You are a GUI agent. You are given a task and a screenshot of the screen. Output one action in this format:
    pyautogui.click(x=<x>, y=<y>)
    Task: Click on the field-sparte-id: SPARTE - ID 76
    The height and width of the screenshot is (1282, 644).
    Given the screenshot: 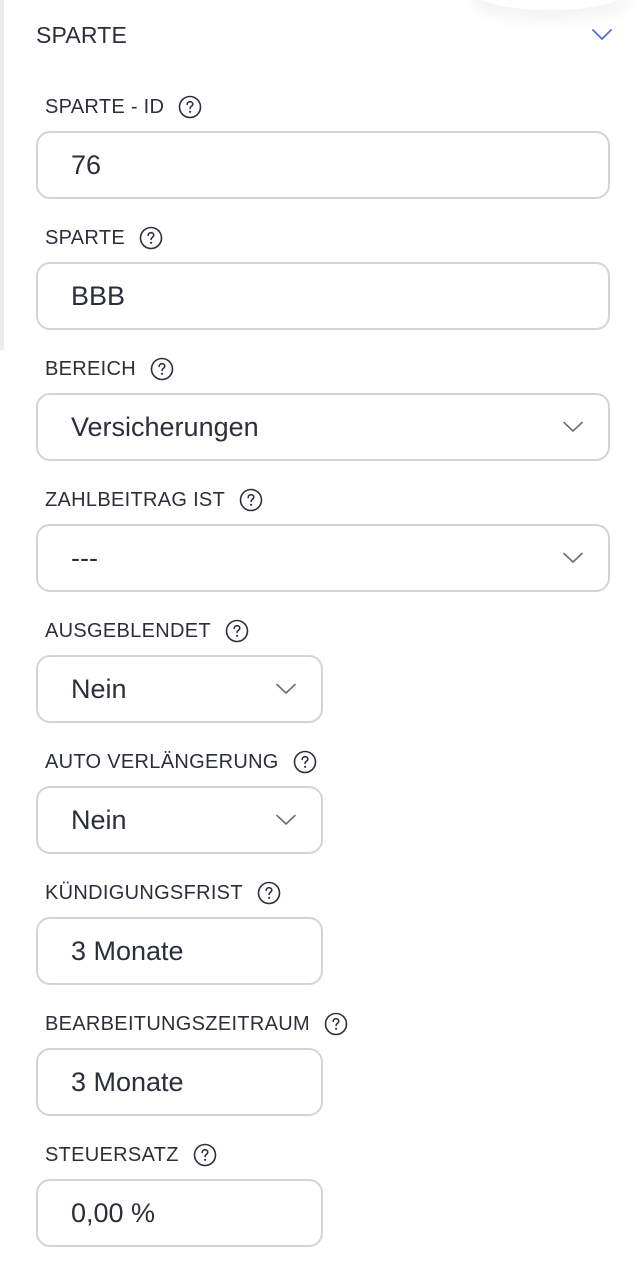 What is the action you would take?
    pyautogui.click(x=323, y=146)
    